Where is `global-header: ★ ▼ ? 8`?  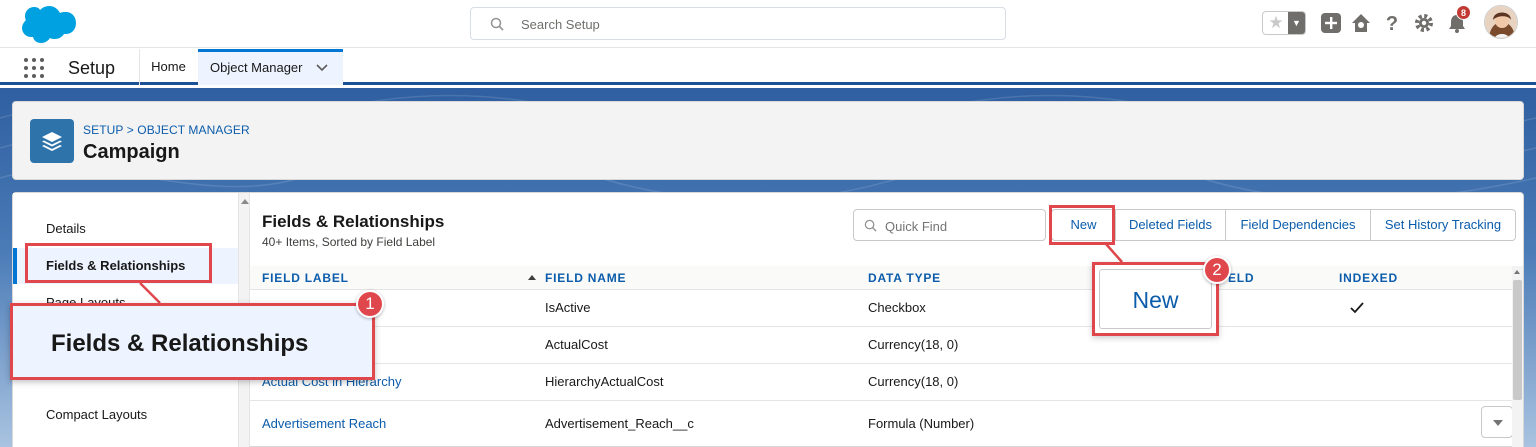
global-header: ★ ▼ ? 8 is located at coordinates (768, 24).